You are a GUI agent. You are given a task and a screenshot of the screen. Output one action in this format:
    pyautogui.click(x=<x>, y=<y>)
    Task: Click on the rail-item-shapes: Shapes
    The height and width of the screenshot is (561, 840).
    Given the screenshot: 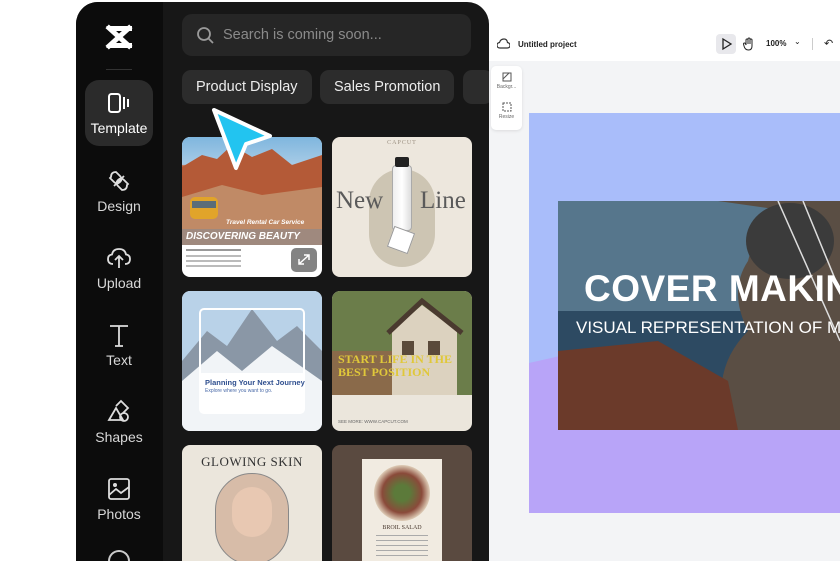 What is the action you would take?
    pyautogui.click(x=119, y=422)
    